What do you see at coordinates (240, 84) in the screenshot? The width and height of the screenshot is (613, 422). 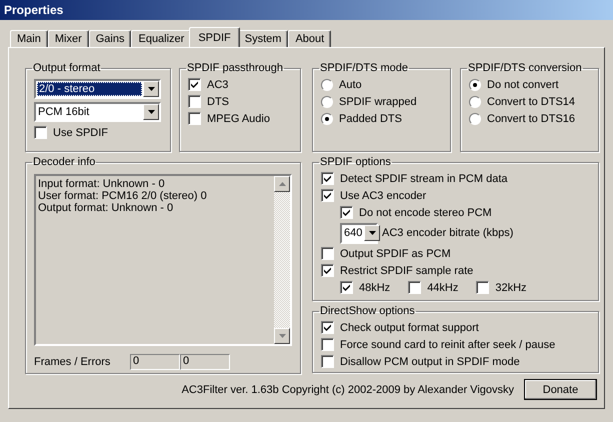 I see `checkbox: AC3` at bounding box center [240, 84].